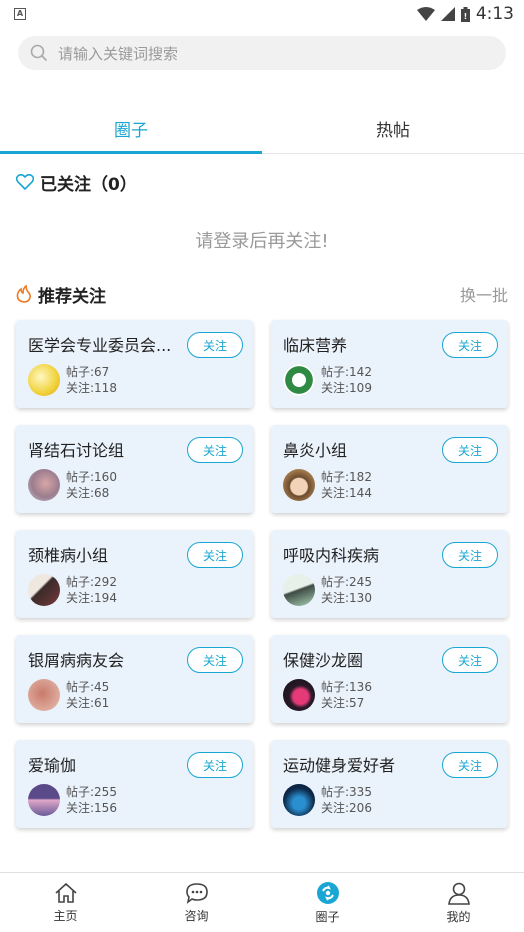 The image size is (524, 932). Describe the element at coordinates (118, 53) in the screenshot. I see `search-placeholder: 请输入关键词搜索` at that location.